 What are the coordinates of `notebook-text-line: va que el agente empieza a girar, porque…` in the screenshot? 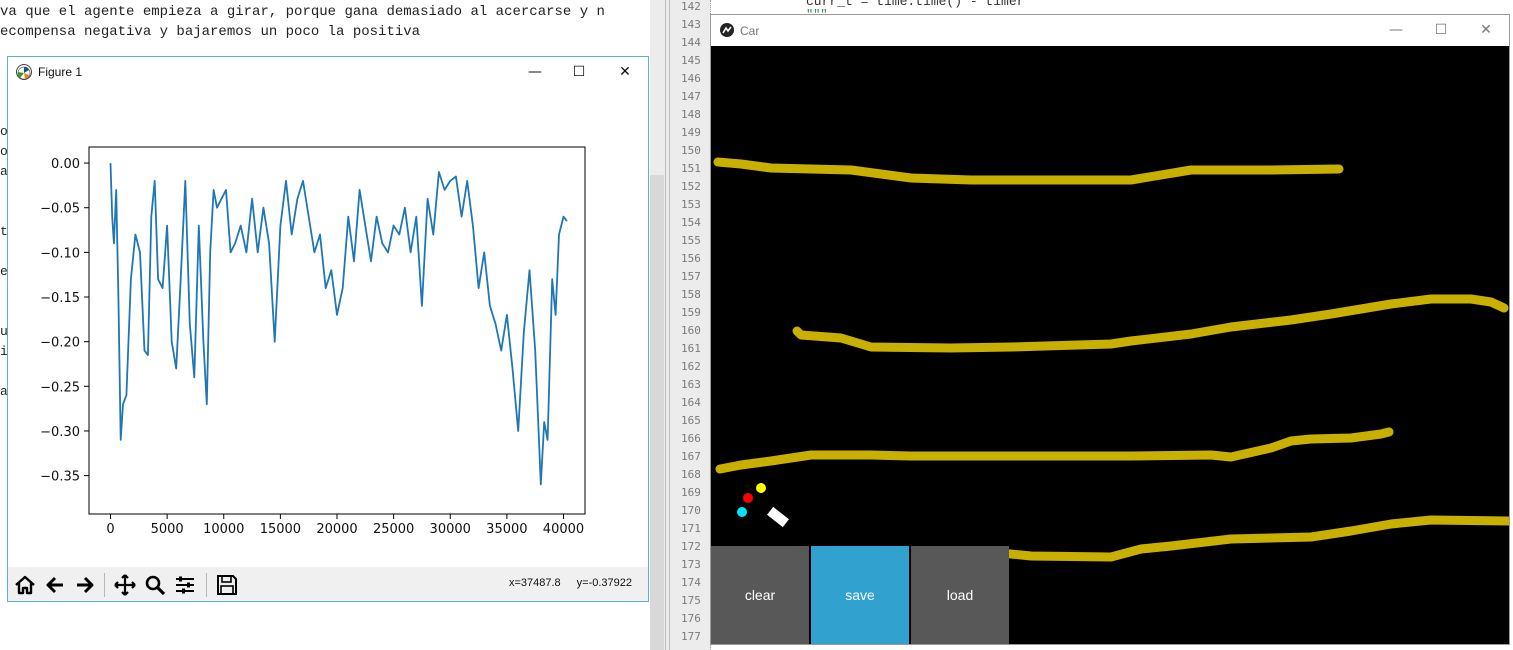 It's located at (302, 12).